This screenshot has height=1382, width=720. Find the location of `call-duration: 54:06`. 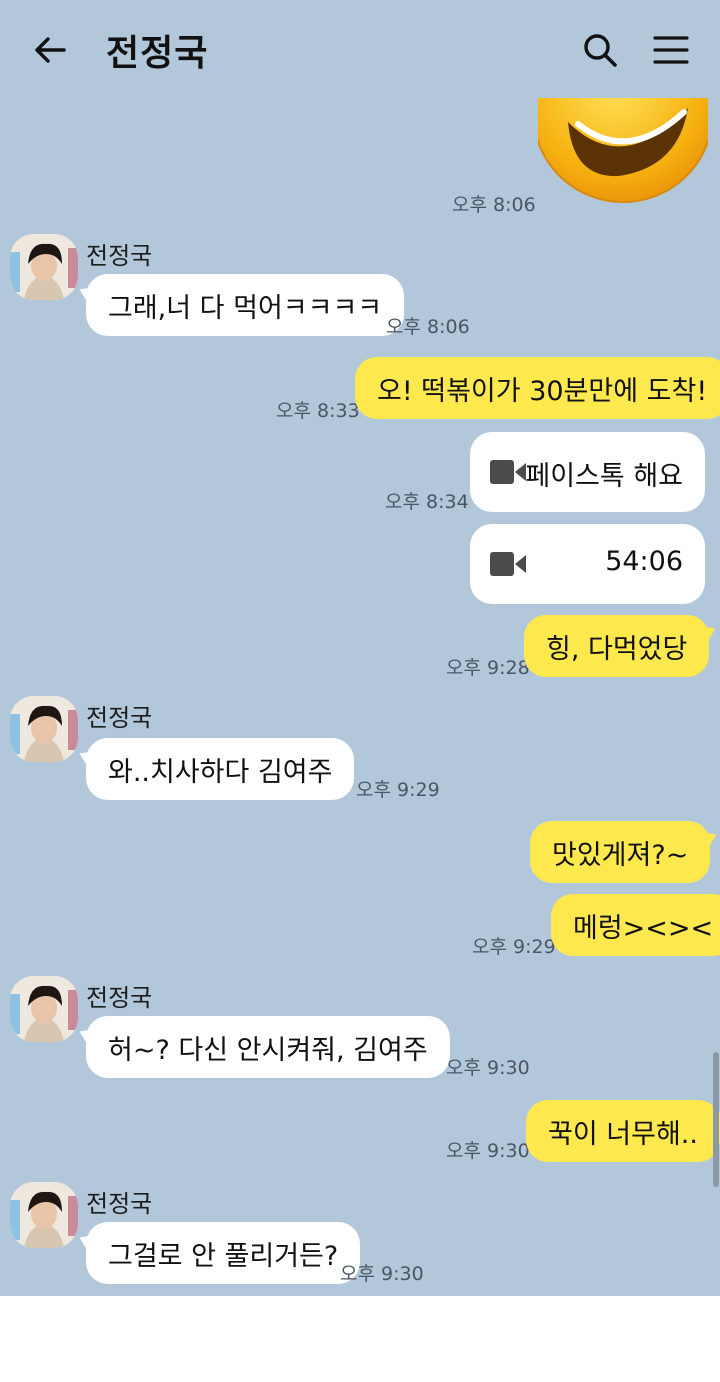

call-duration: 54:06 is located at coordinates (644, 561).